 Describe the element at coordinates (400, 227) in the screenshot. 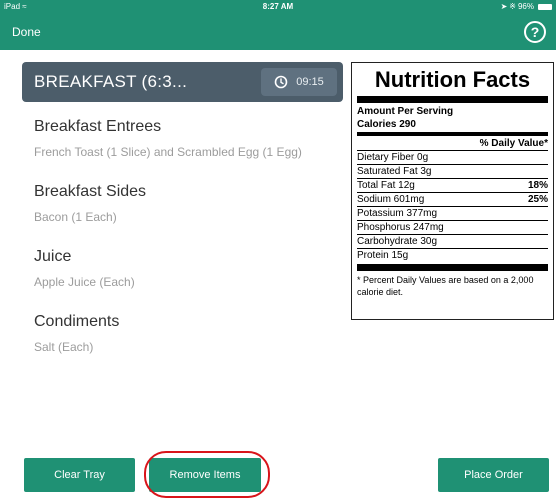

I see `nutrient-label: Phosphorus 247mg` at that location.